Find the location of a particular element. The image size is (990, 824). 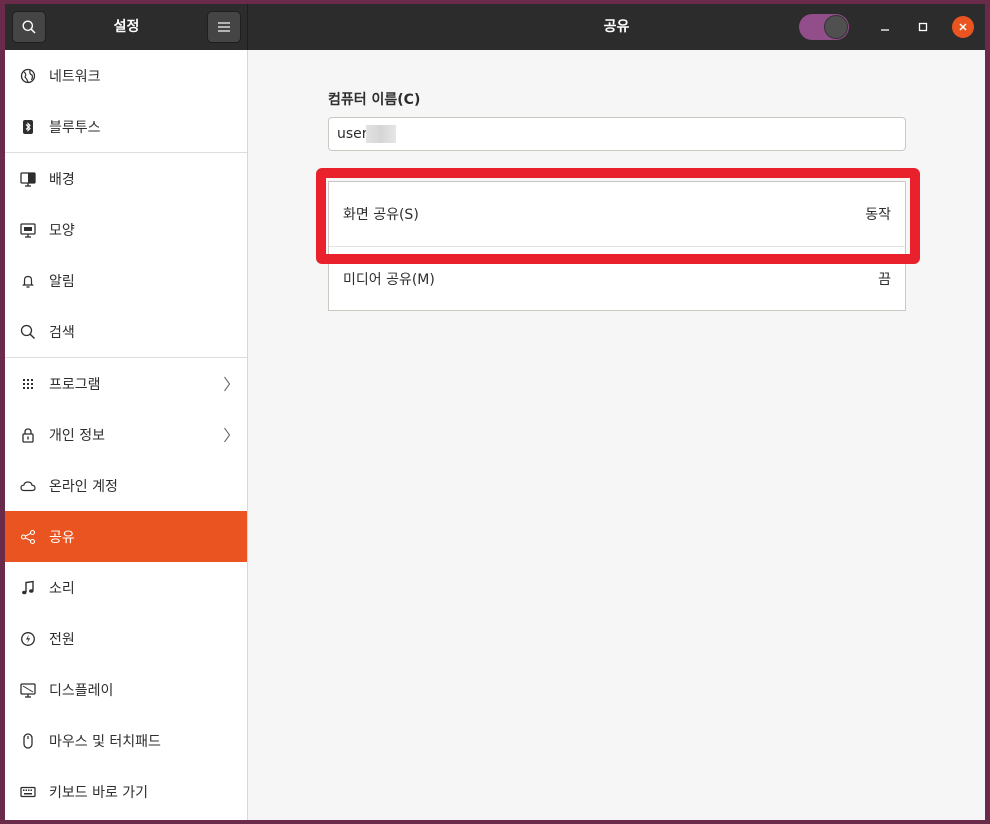

sidebar-title: 설정 is located at coordinates (126, 27).